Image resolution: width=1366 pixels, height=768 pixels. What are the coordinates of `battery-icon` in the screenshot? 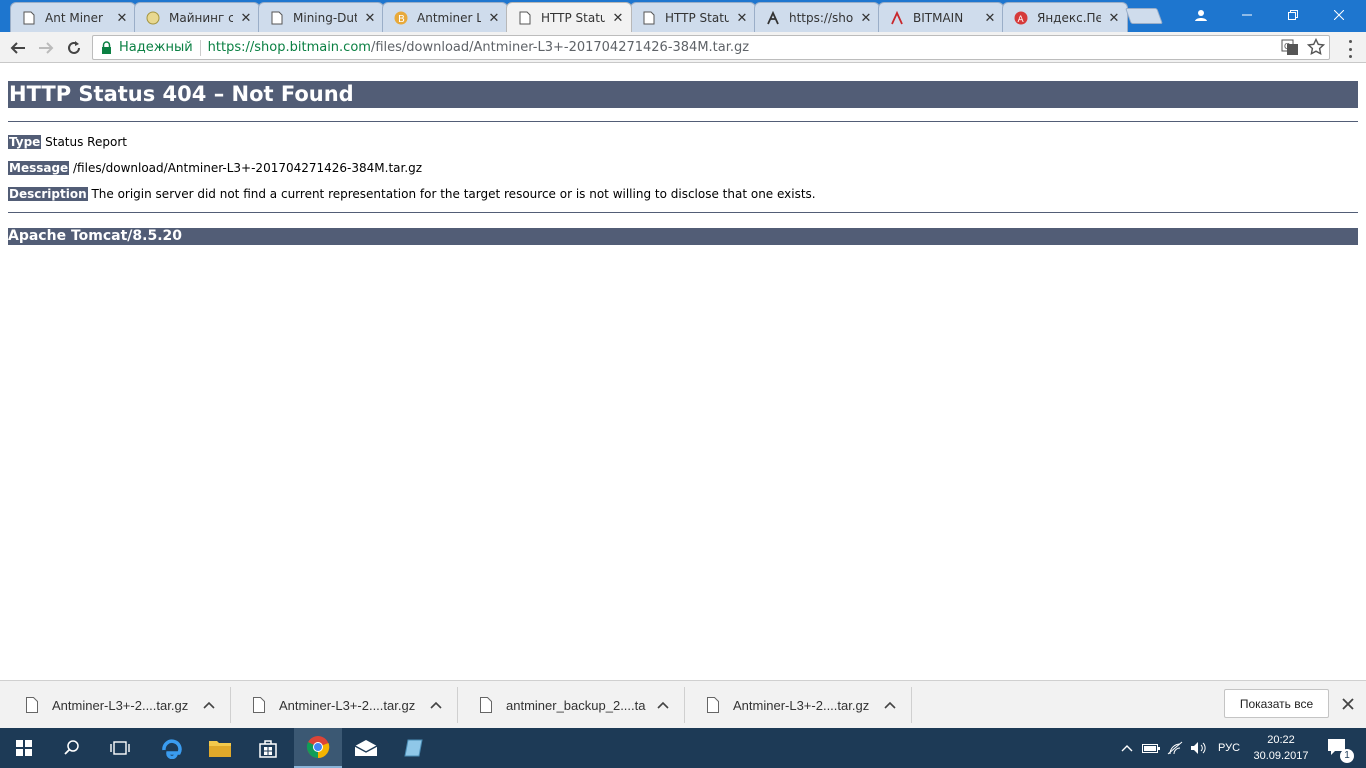 It's located at (1151, 748).